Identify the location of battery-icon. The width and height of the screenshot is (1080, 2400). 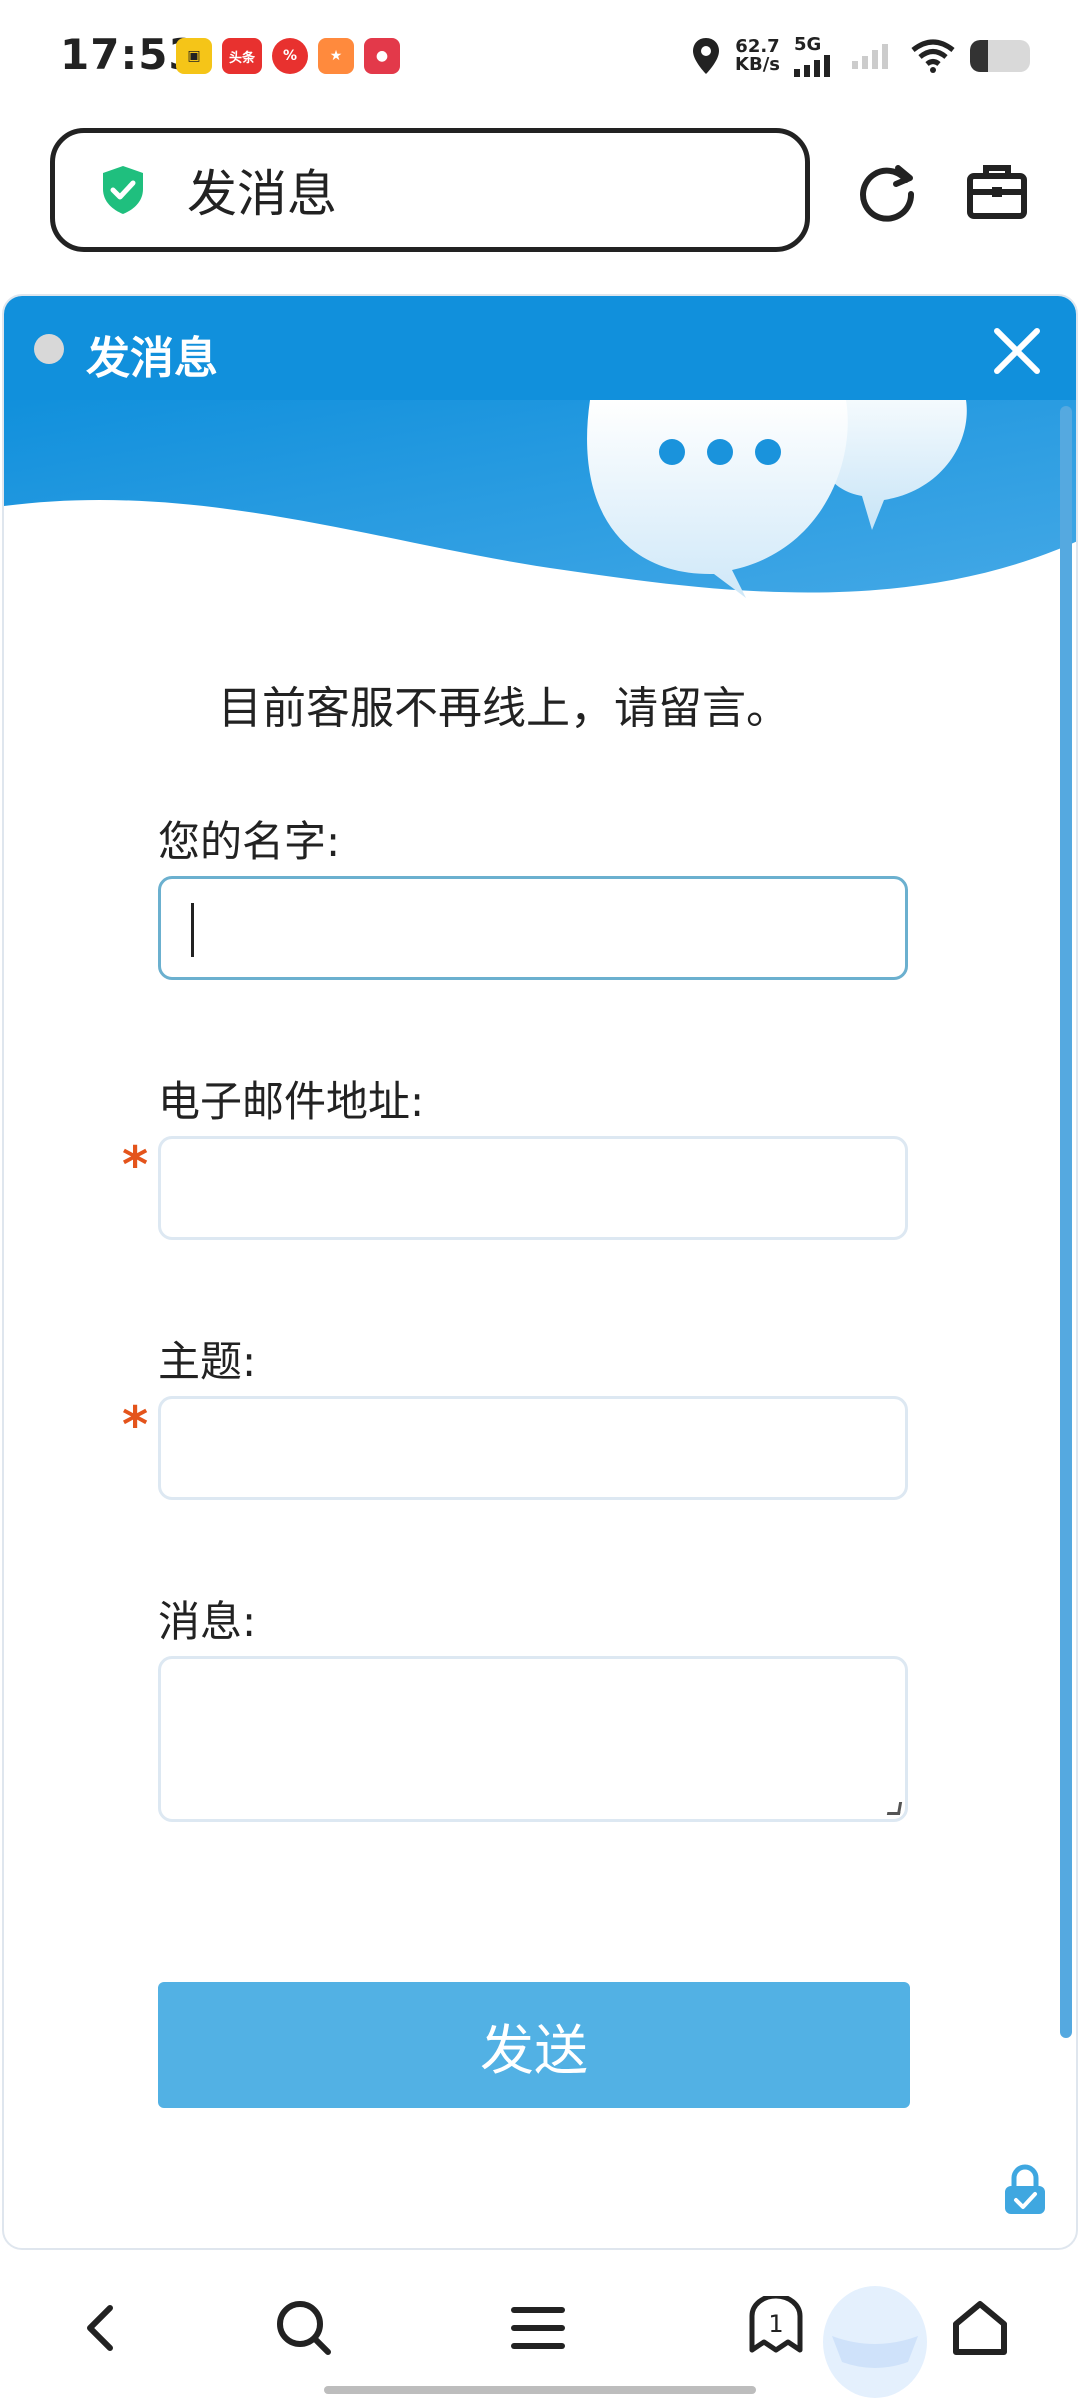
(1000, 55).